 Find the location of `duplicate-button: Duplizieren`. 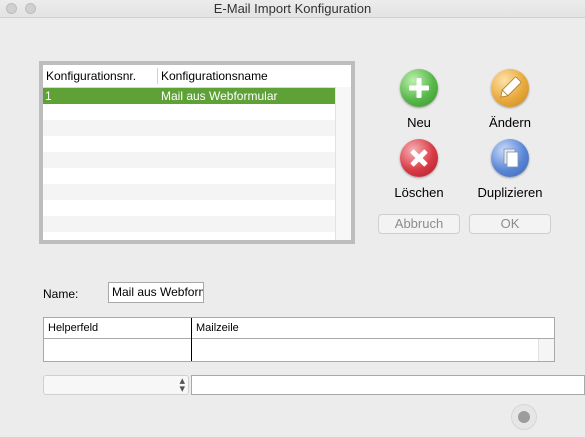

duplicate-button: Duplizieren is located at coordinates (510, 169).